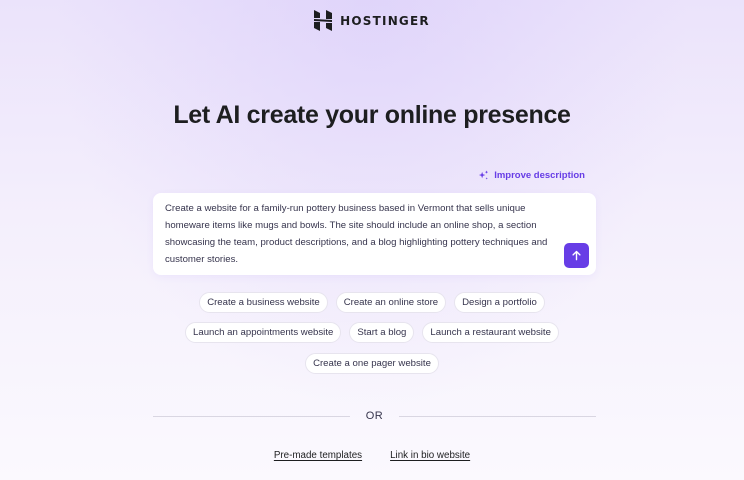 This screenshot has width=744, height=480. What do you see at coordinates (385, 20) in the screenshot?
I see `brand-name: HOSTINGER` at bounding box center [385, 20].